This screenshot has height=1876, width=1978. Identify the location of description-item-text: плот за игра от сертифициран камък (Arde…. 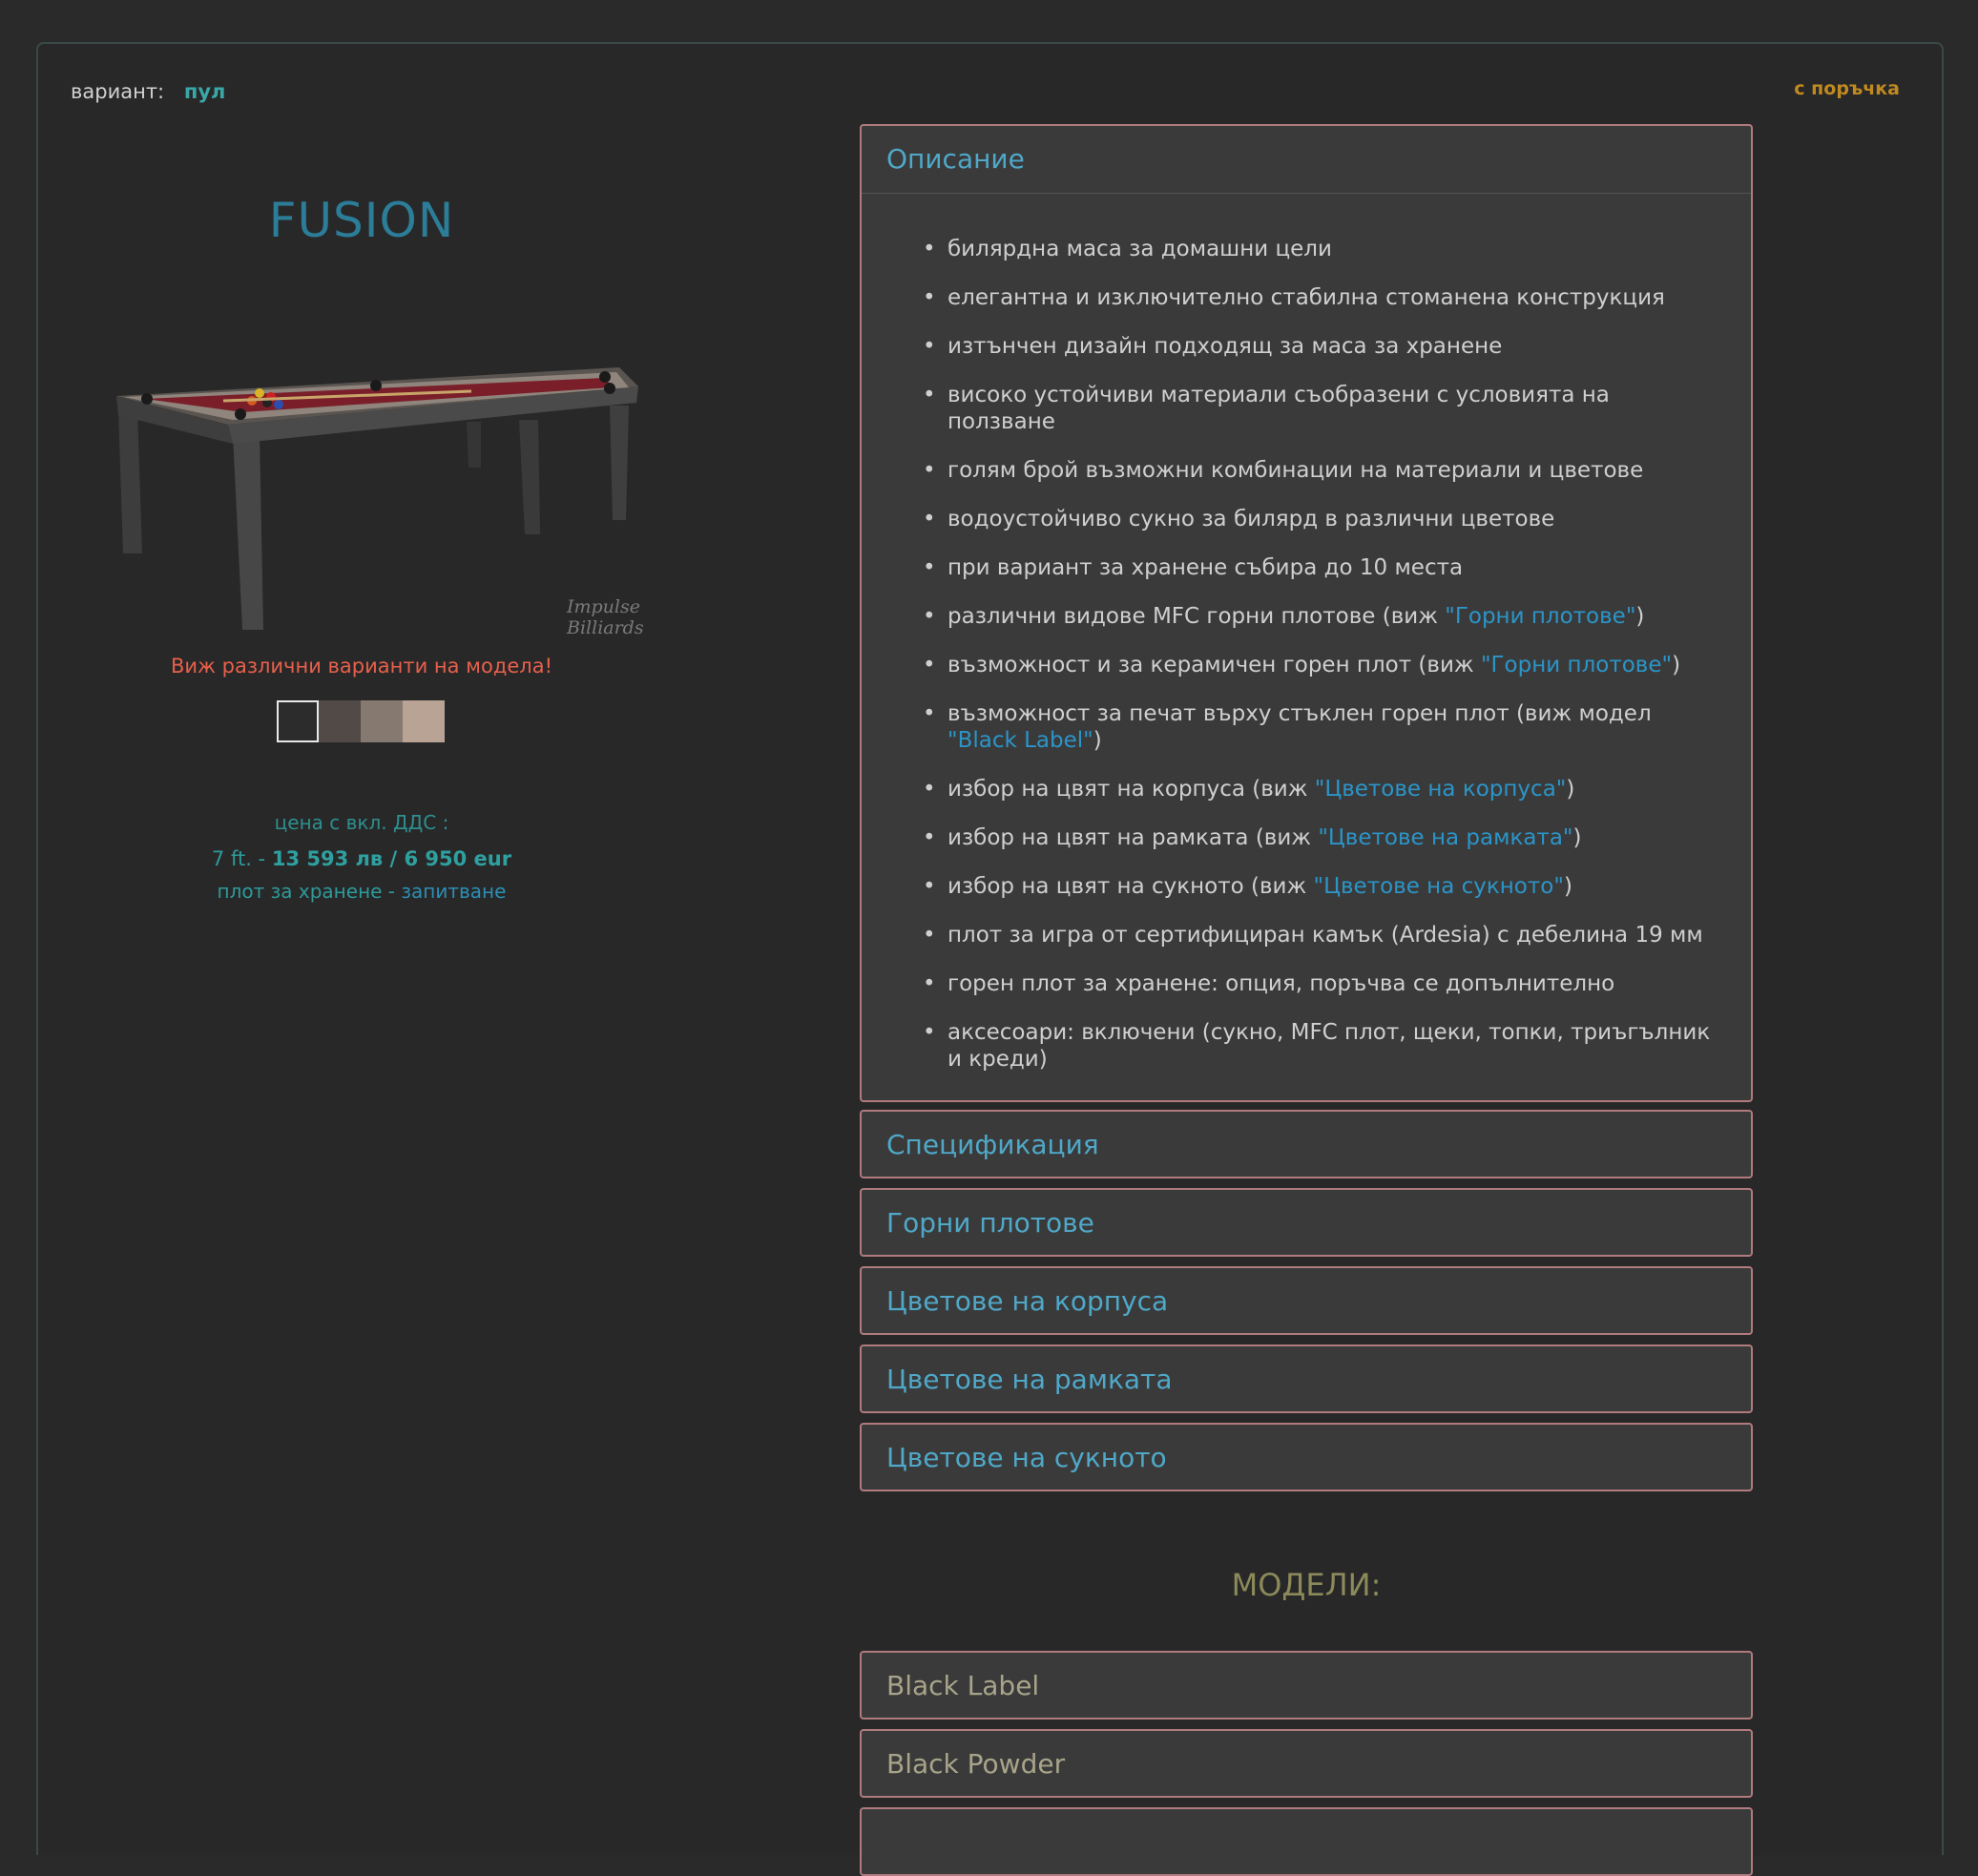
(1325, 935).